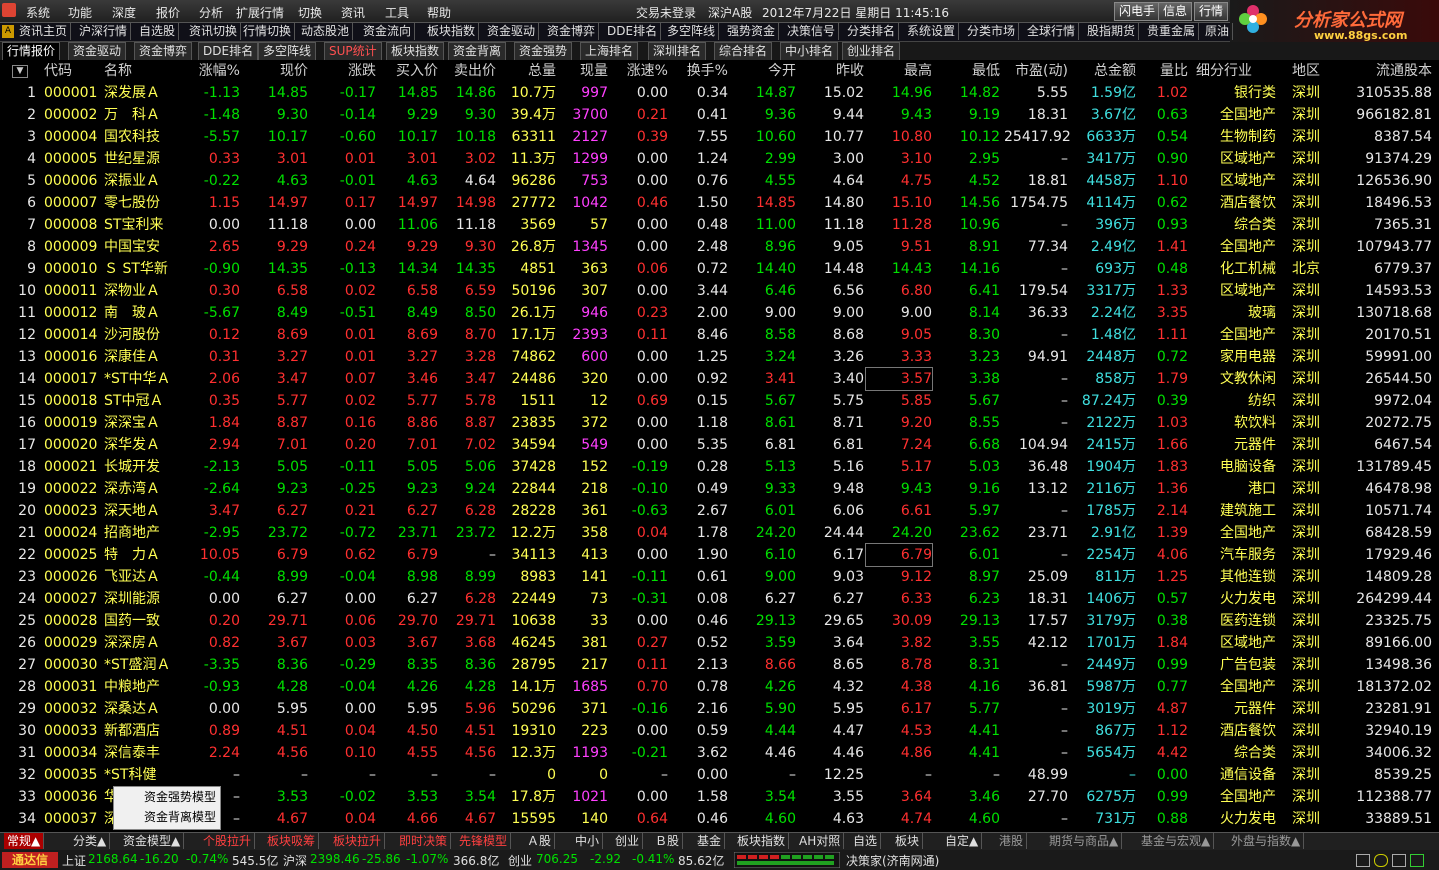 The image size is (1439, 870). Describe the element at coordinates (20, 71) in the screenshot. I see `sort-dropdown-icon: ▼` at that location.